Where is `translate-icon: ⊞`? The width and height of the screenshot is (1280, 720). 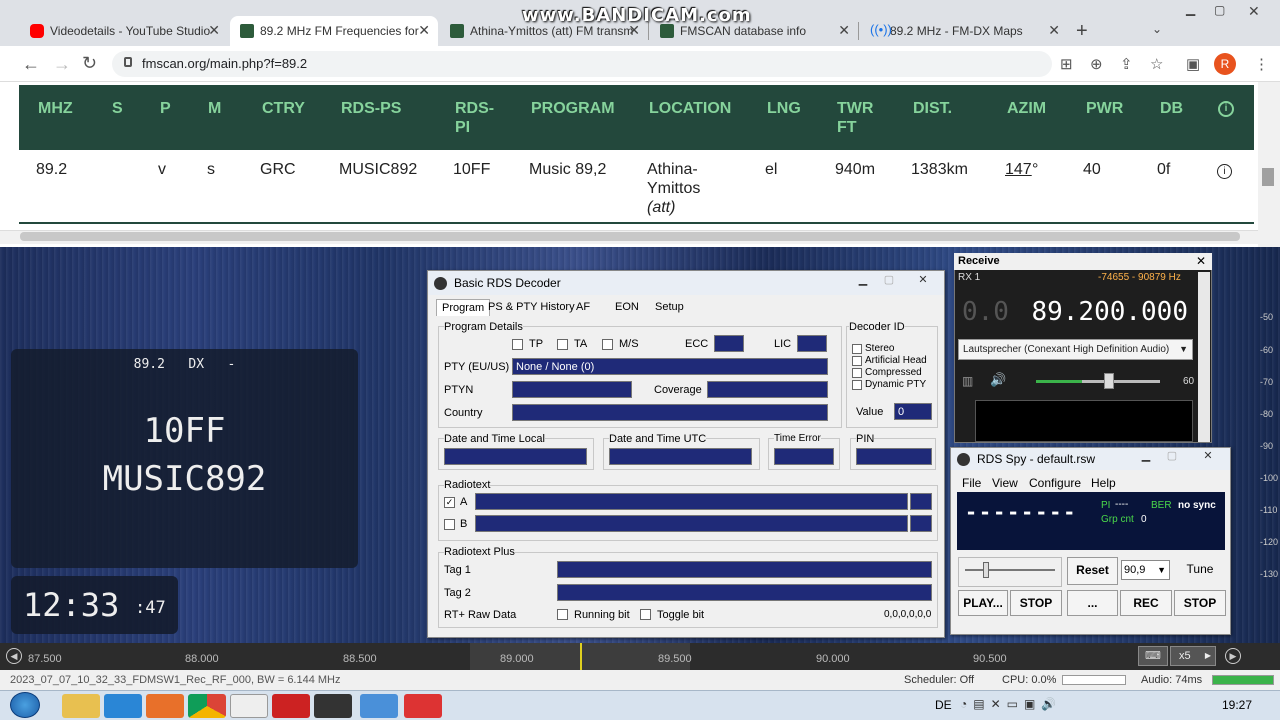 translate-icon: ⊞ is located at coordinates (1066, 64).